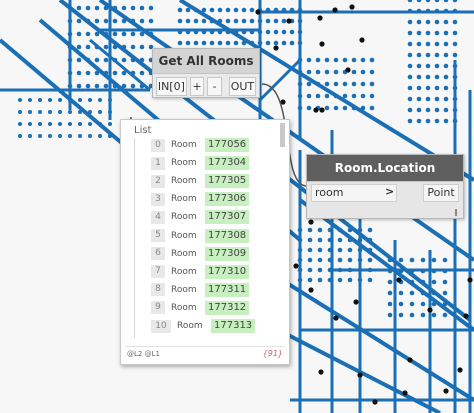  What do you see at coordinates (158, 199) in the screenshot?
I see `list-item-index: 3` at bounding box center [158, 199].